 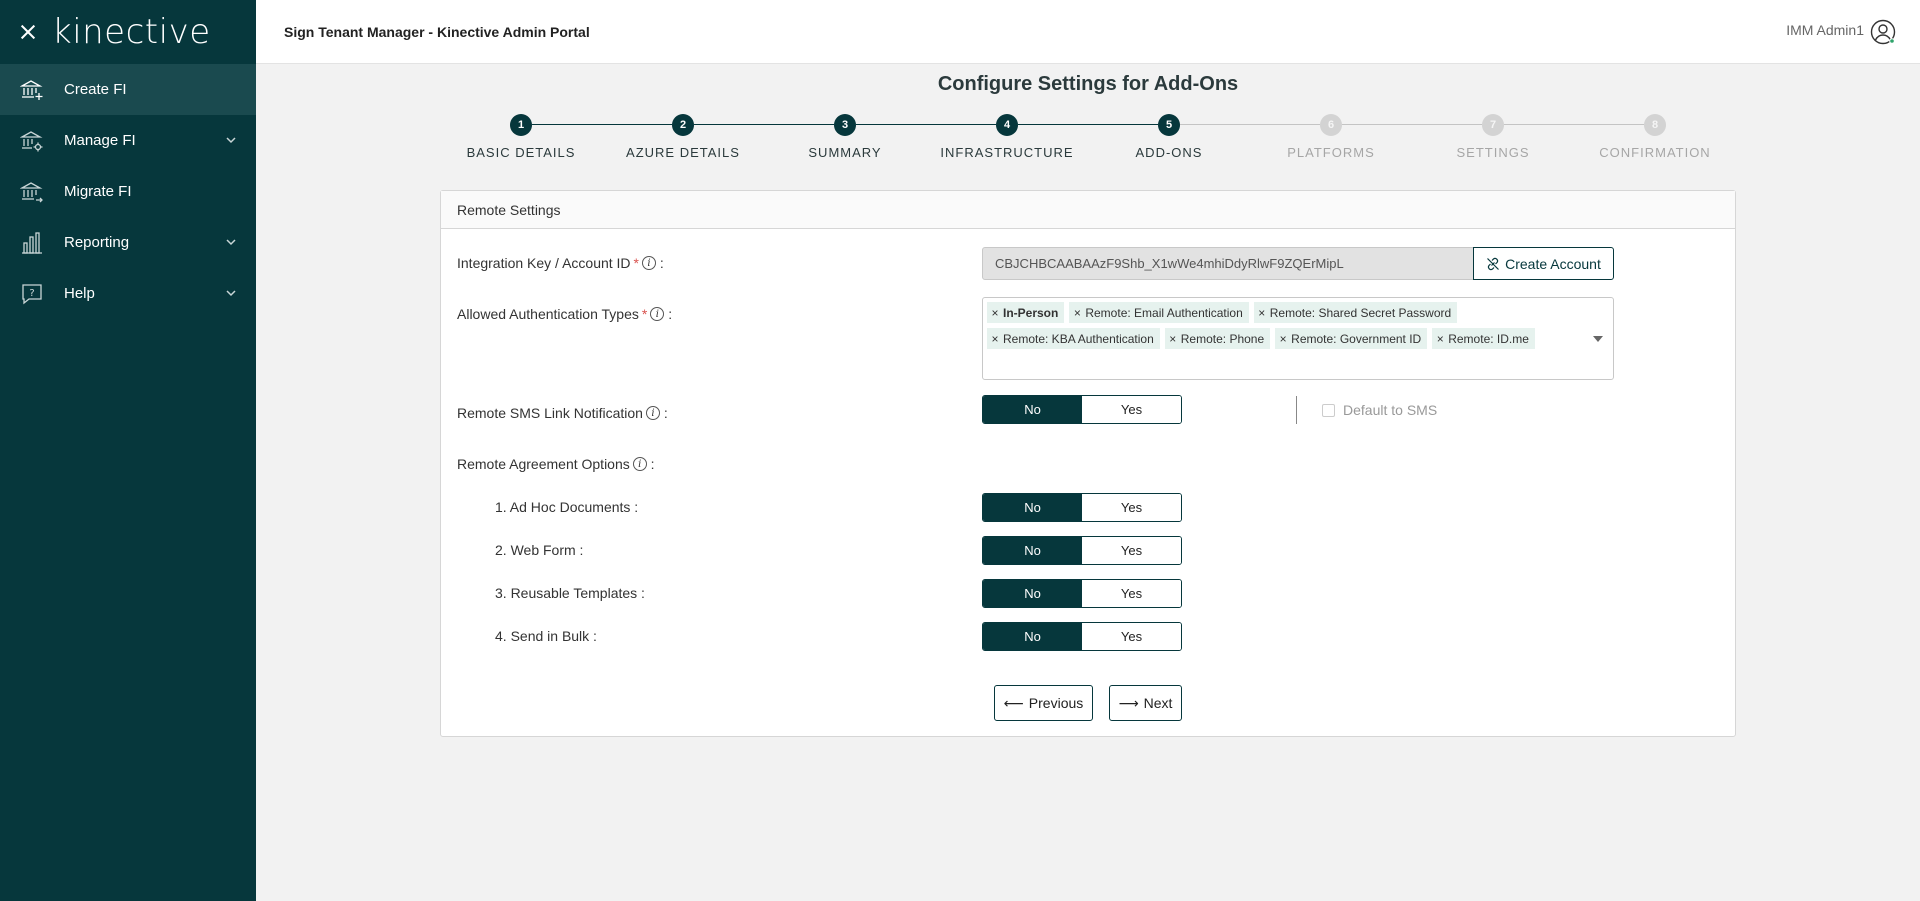 I want to click on sidebar-item-migrate-fi: Migrate FI, so click(x=128, y=191).